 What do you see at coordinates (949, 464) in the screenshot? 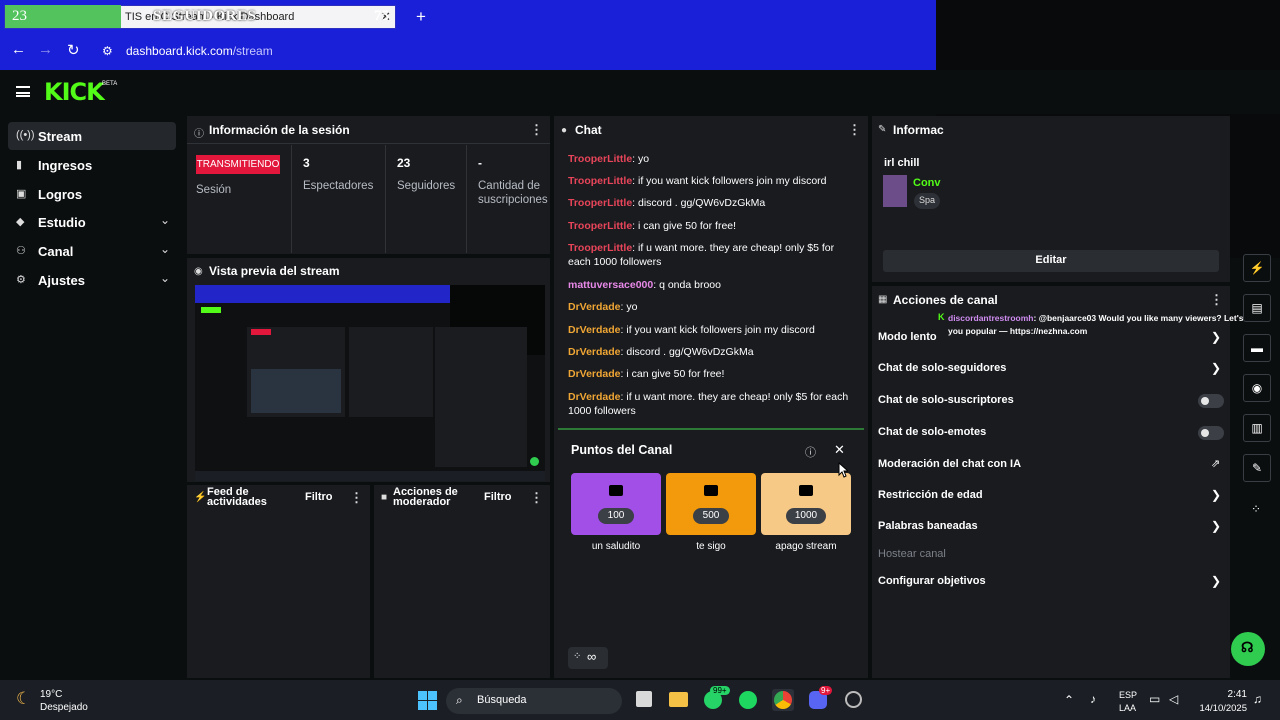
I see `ai-moderation-item: Moderación del chat con IA` at bounding box center [949, 464].